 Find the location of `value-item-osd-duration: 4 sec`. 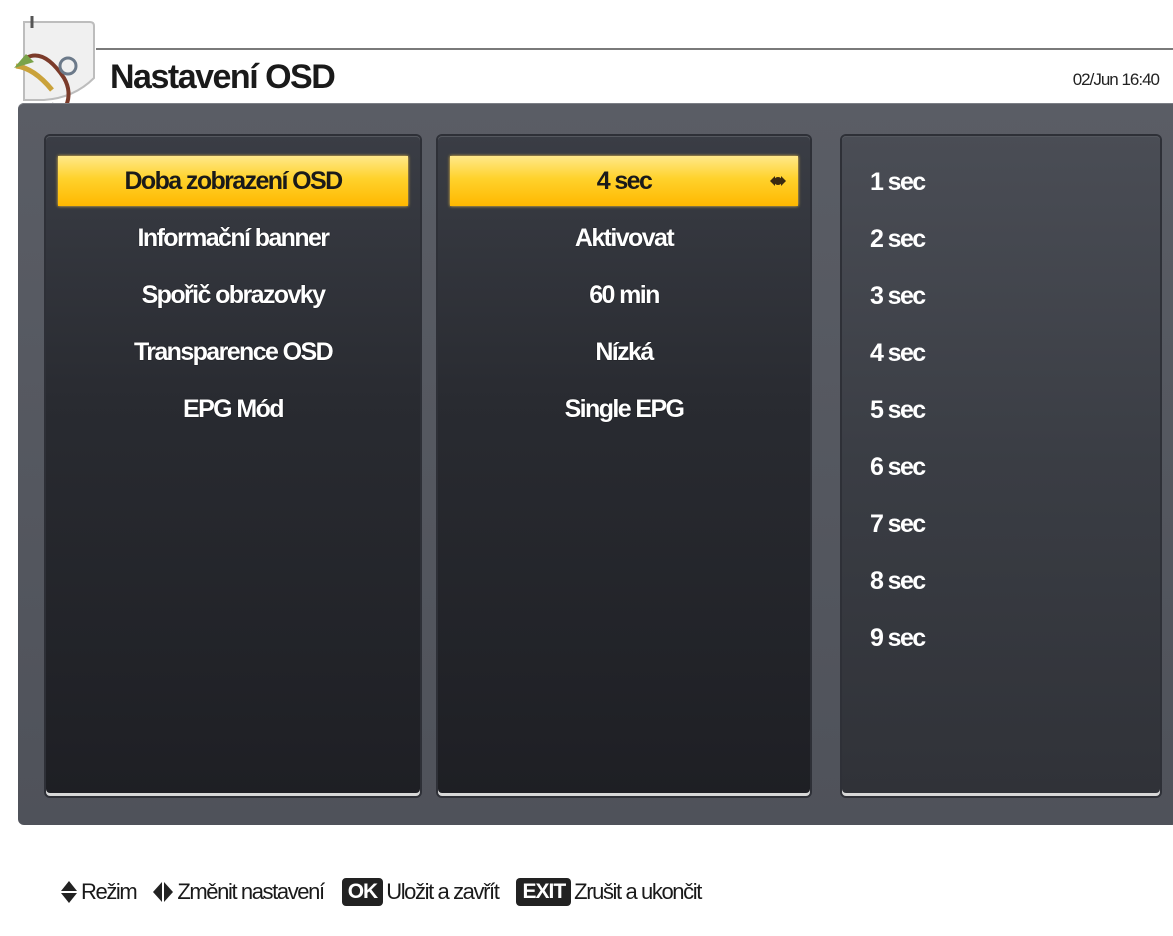

value-item-osd-duration: 4 sec is located at coordinates (624, 181).